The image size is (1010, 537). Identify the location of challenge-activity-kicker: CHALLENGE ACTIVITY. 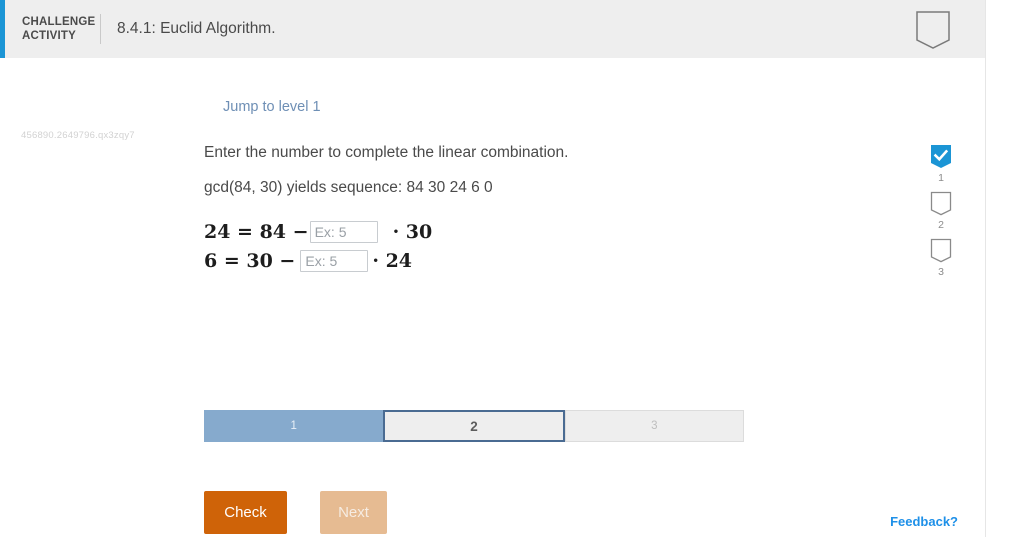
(59, 29).